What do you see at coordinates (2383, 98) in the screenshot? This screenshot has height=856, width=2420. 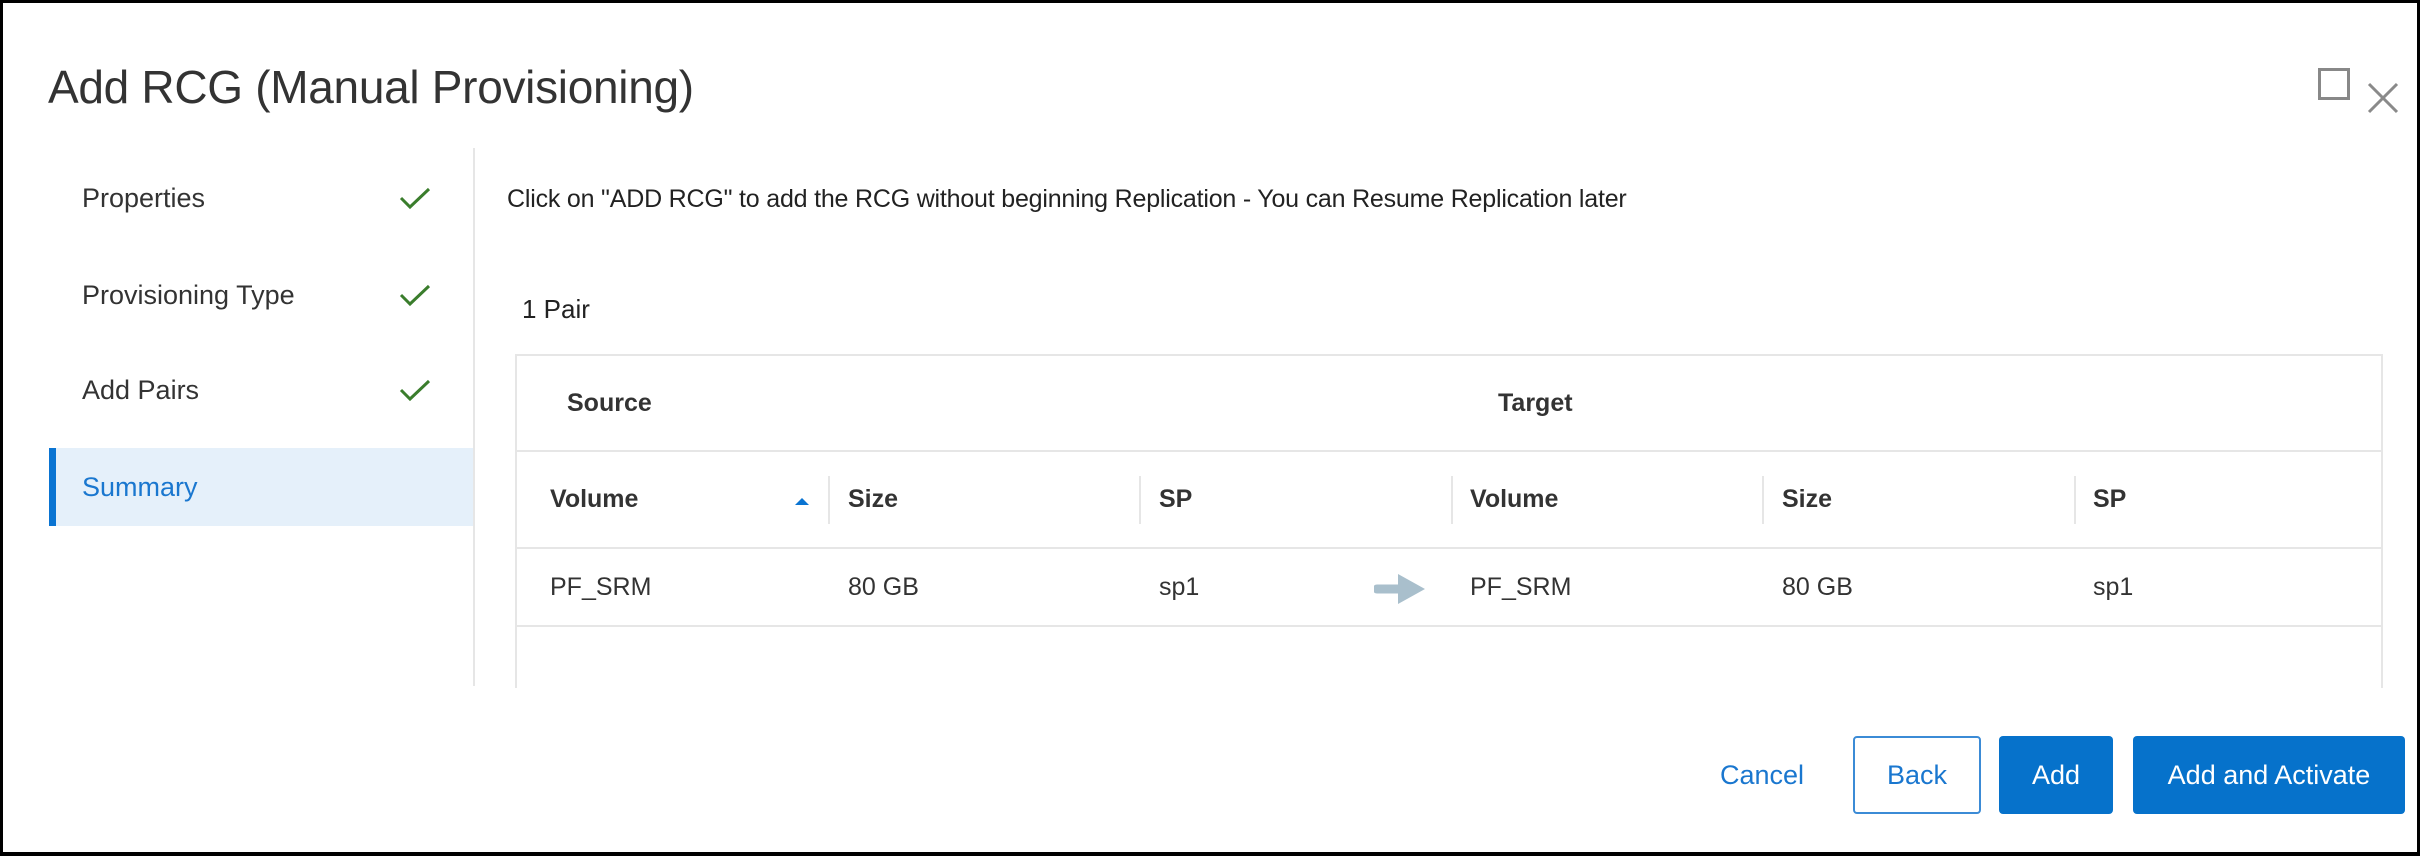 I see `close-icon` at bounding box center [2383, 98].